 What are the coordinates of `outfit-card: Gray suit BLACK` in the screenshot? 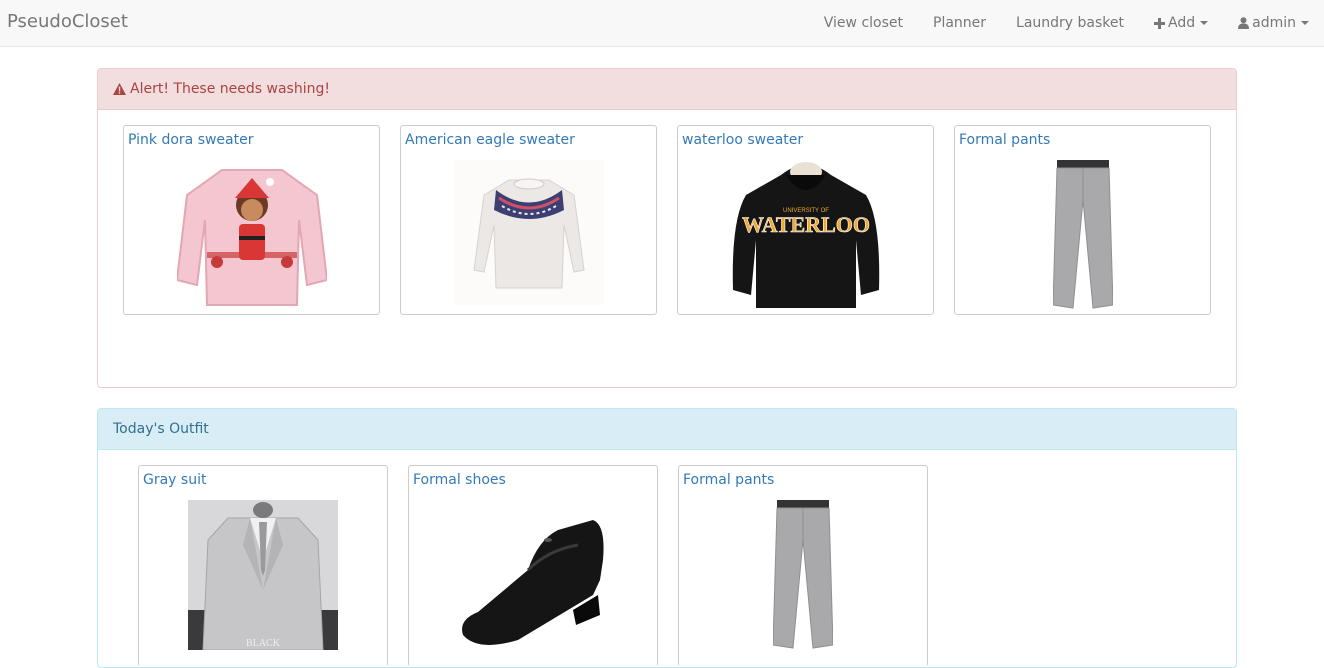 It's located at (263, 565).